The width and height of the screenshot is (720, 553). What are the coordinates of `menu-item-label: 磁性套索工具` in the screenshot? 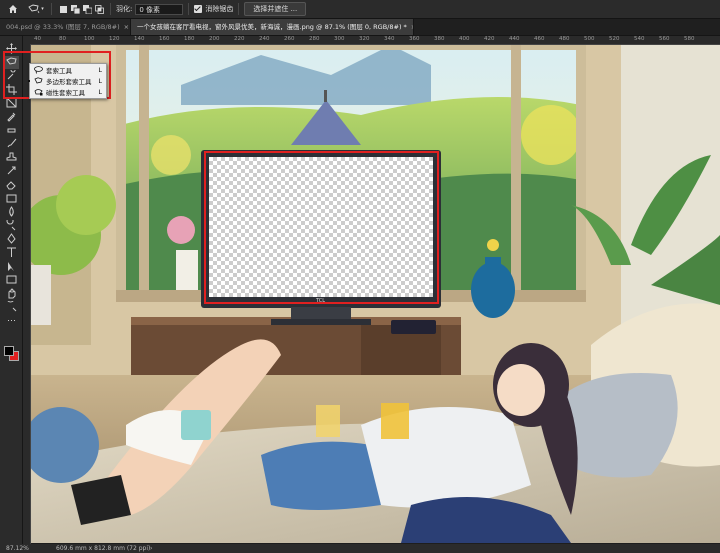 It's located at (65, 92).